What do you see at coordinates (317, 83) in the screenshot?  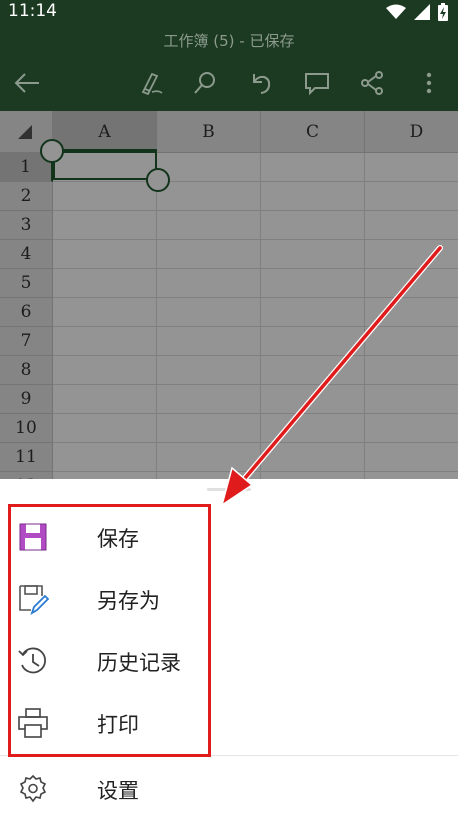 I see `comment-icon` at bounding box center [317, 83].